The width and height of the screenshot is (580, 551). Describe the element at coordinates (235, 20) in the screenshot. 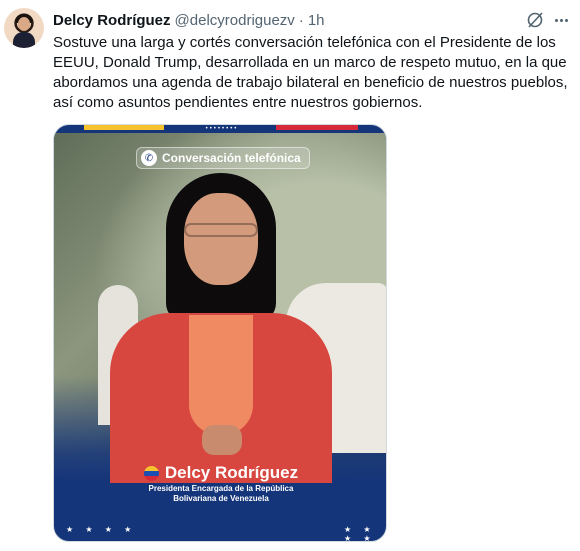

I see `author-handle: @delcyrodriguezv` at that location.